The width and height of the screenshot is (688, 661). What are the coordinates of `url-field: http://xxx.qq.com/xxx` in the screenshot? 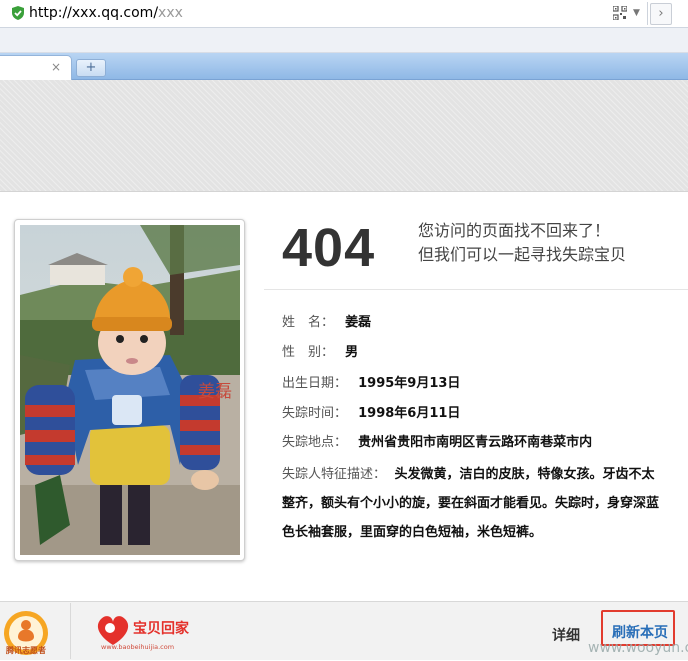 It's located at (106, 13).